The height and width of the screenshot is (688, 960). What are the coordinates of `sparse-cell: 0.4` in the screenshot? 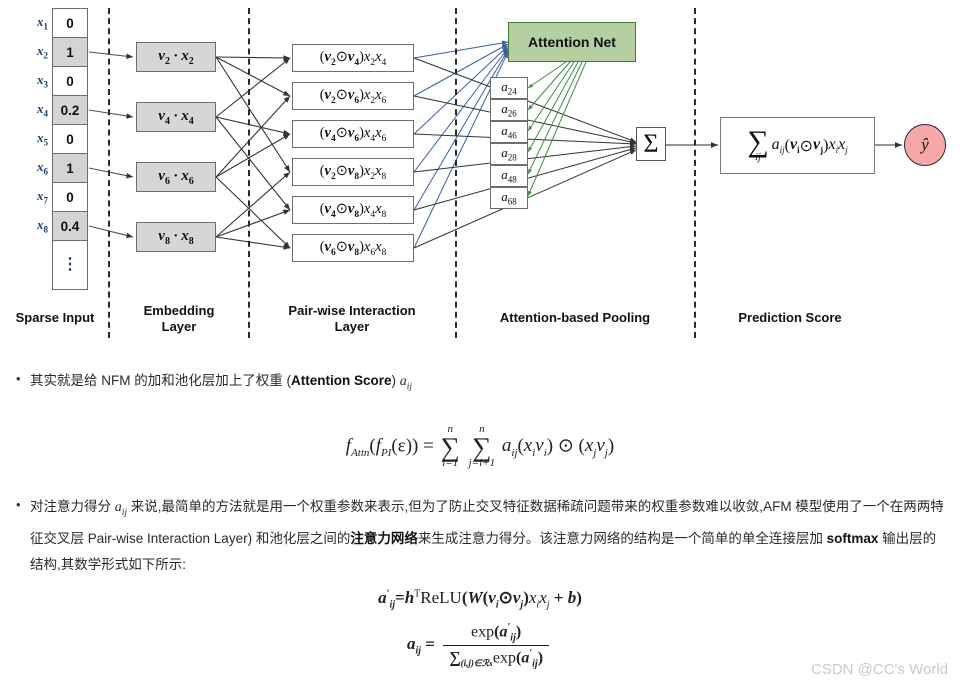 It's located at (70, 226).